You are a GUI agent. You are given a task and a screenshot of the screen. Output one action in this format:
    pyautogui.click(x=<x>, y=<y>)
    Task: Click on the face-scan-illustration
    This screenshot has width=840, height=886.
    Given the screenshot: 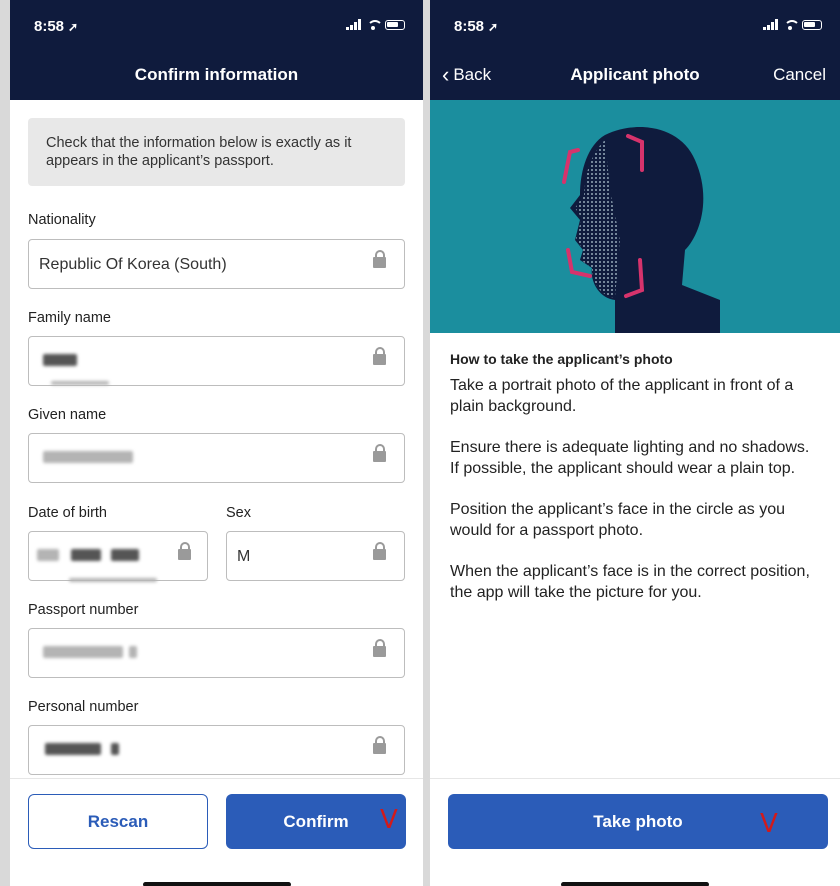 What is the action you would take?
    pyautogui.click(x=635, y=216)
    